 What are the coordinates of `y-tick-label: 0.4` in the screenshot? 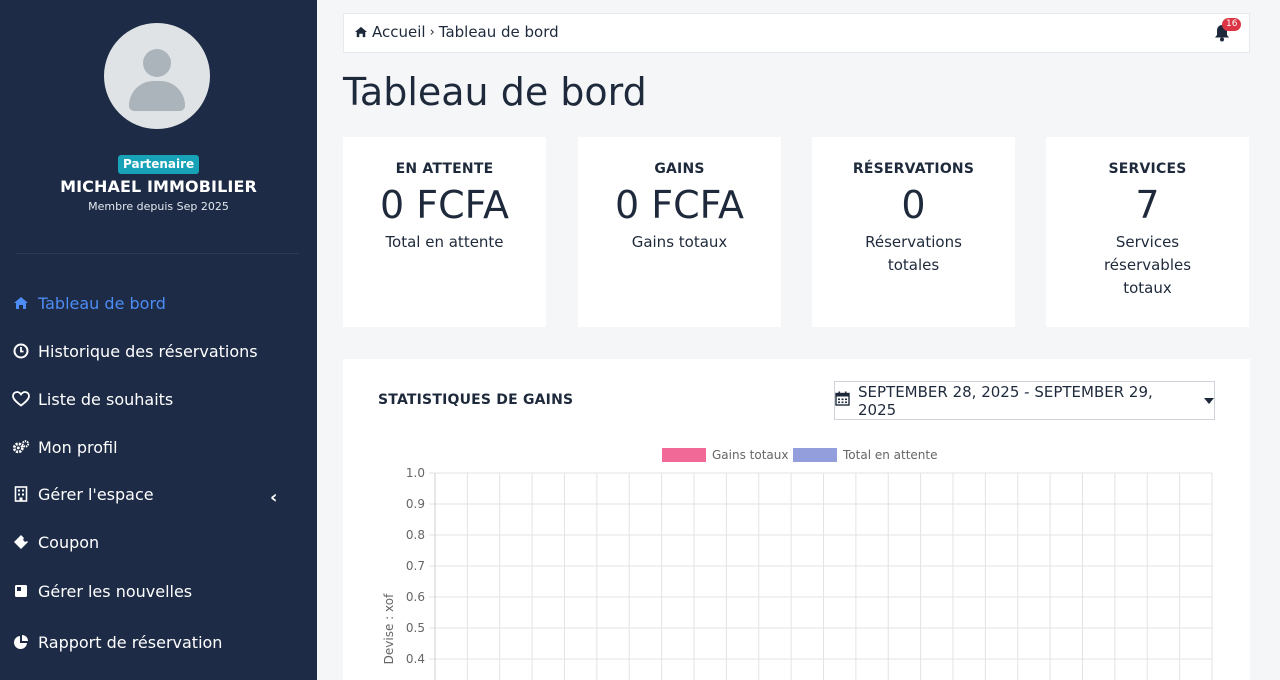 It's located at (415, 659).